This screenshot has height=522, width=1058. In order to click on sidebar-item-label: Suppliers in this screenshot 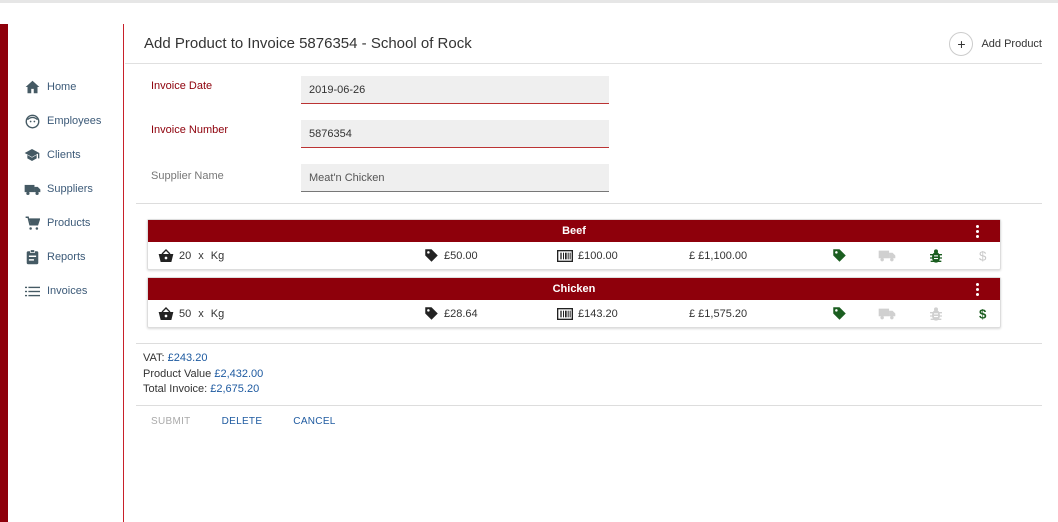, I will do `click(70, 189)`.